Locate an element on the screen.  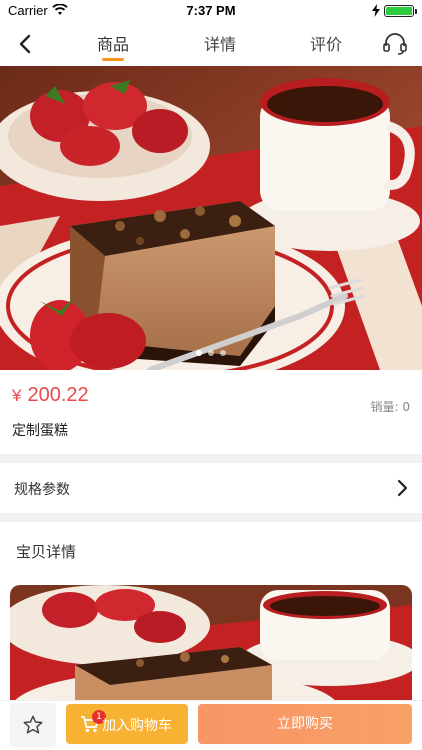
status-bar: Carrier 7:37 PM is located at coordinates (211, 11).